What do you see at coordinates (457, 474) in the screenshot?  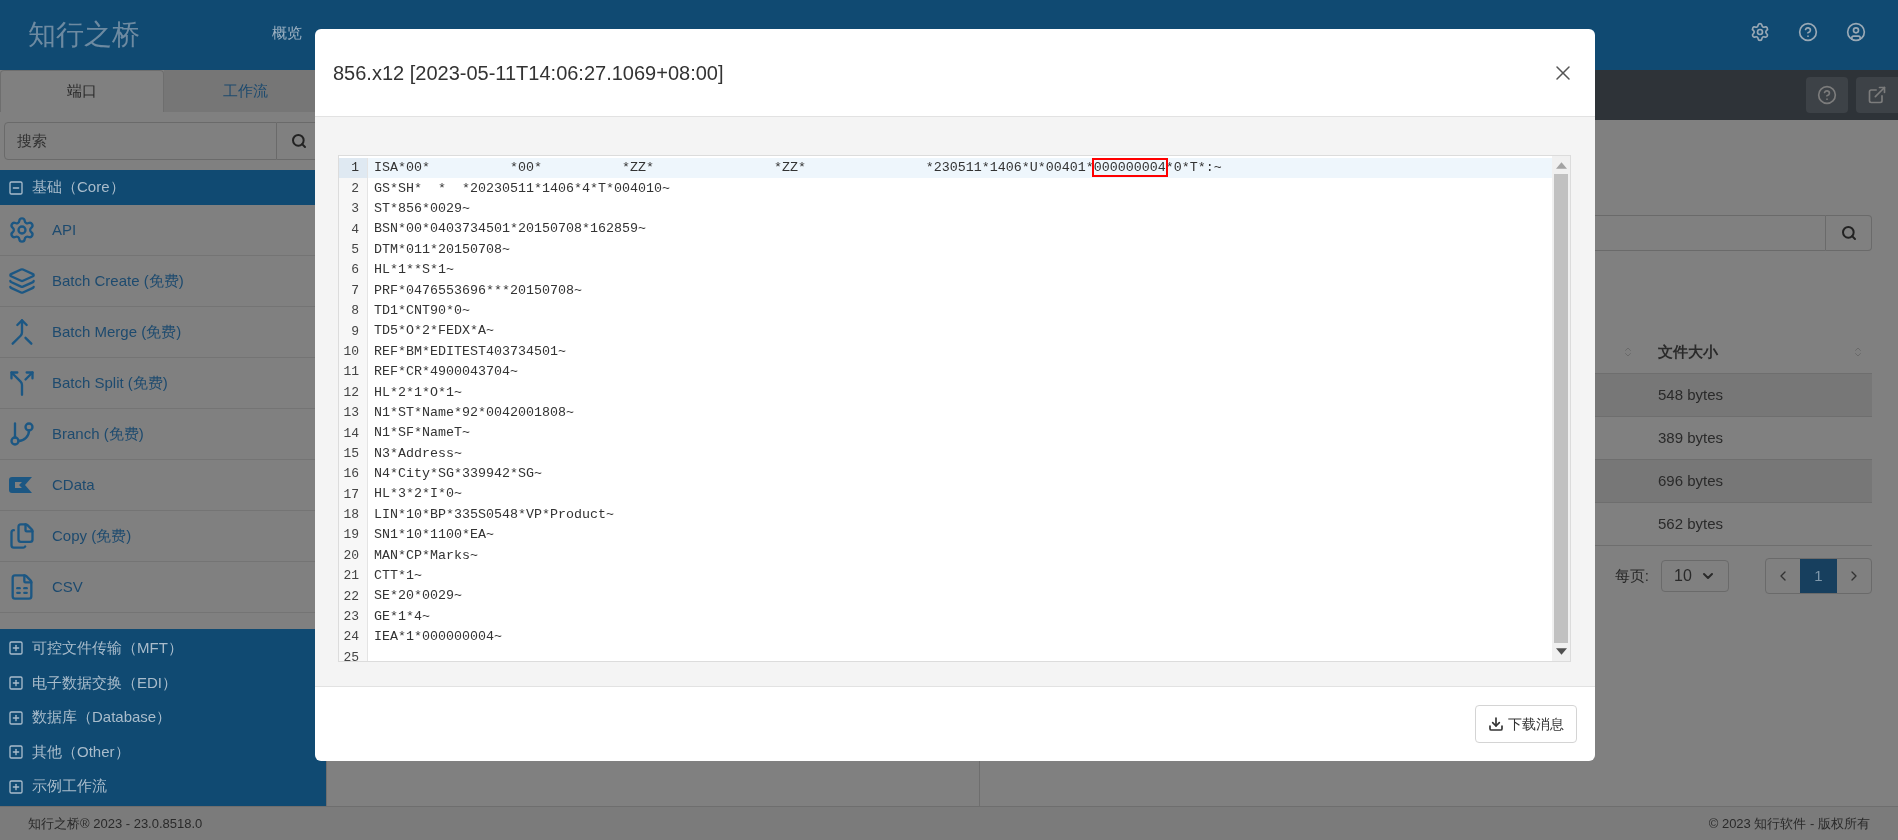 I see `code-line: N4*City*SG*339942*SG~` at bounding box center [457, 474].